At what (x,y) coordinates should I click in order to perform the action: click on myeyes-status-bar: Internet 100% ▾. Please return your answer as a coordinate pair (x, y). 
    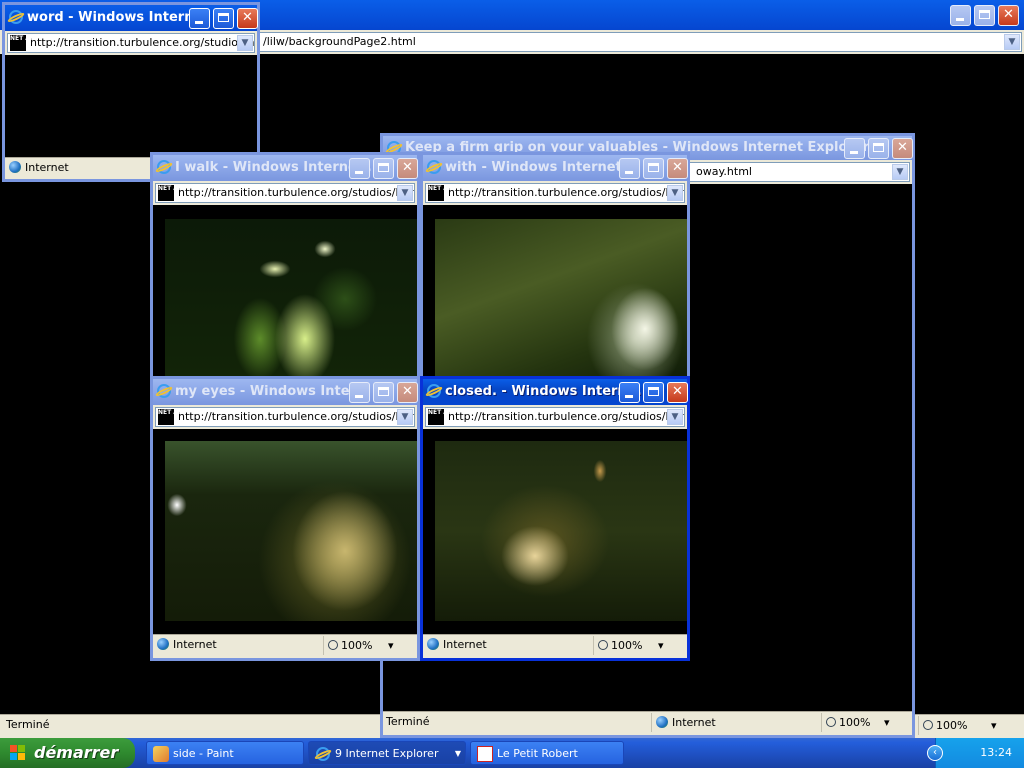
    Looking at the image, I should click on (285, 646).